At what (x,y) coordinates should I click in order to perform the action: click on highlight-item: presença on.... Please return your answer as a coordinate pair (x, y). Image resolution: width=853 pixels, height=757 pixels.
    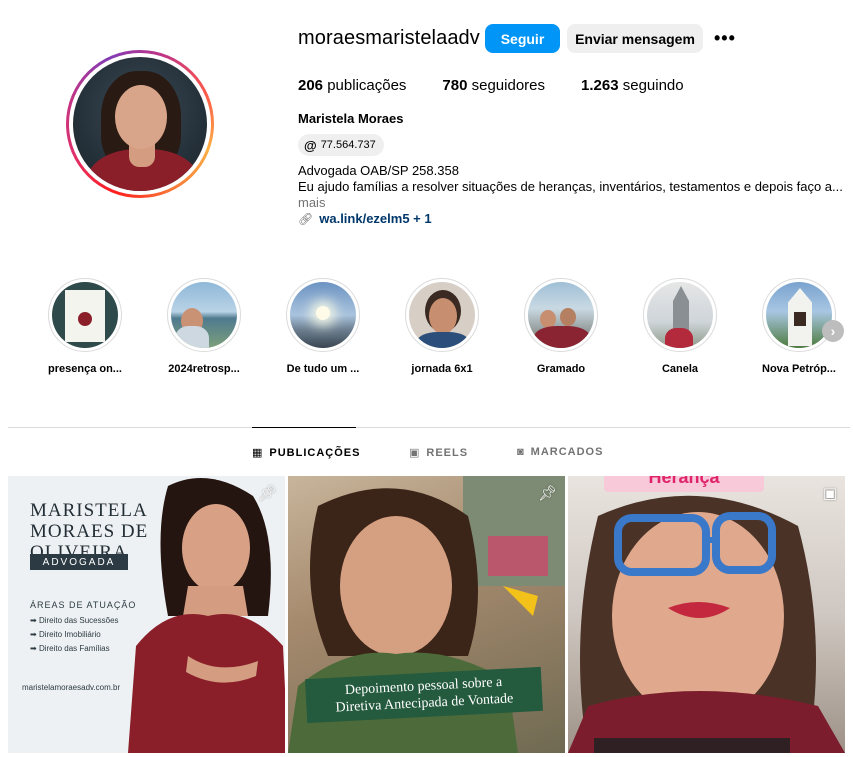
    Looking at the image, I should click on (85, 326).